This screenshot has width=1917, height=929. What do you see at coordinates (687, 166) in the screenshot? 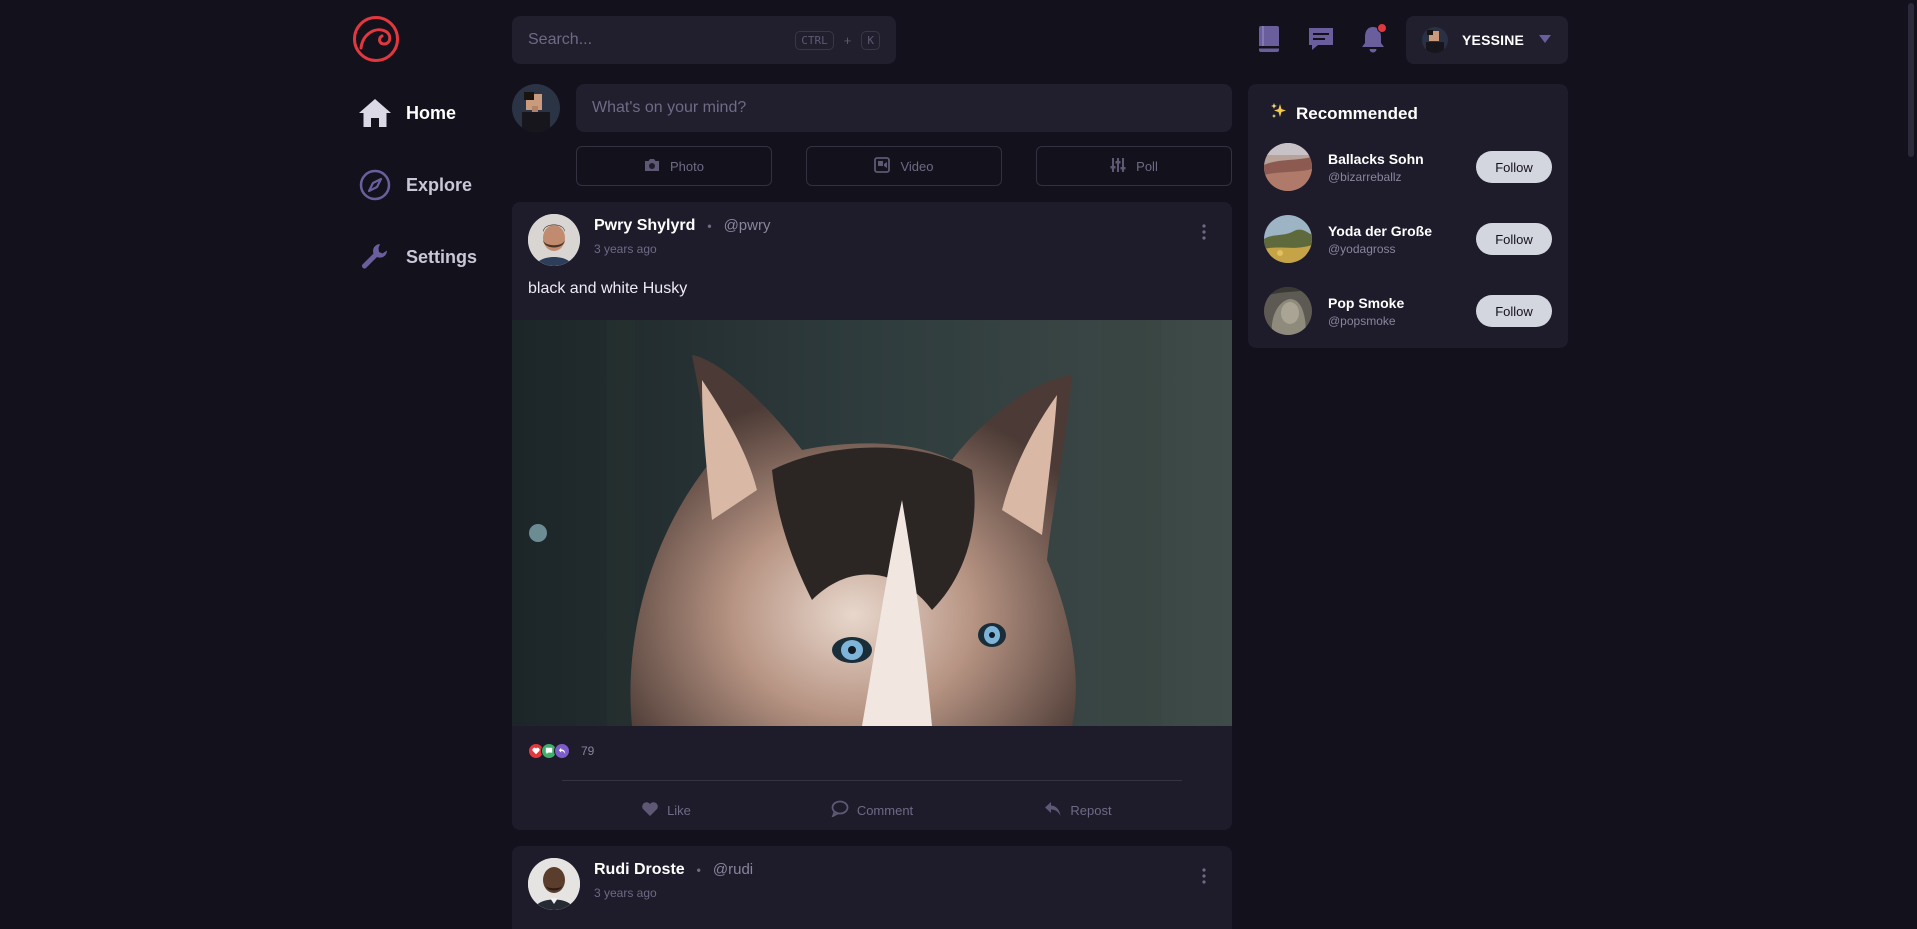
I see `photo-label: Photo` at bounding box center [687, 166].